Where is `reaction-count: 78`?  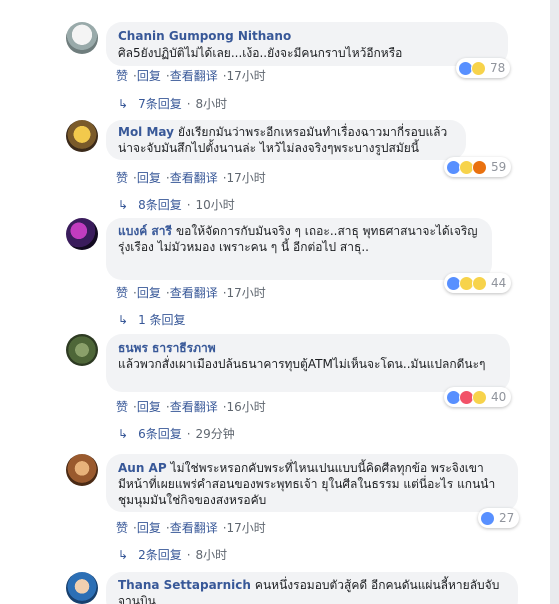 reaction-count: 78 is located at coordinates (498, 68).